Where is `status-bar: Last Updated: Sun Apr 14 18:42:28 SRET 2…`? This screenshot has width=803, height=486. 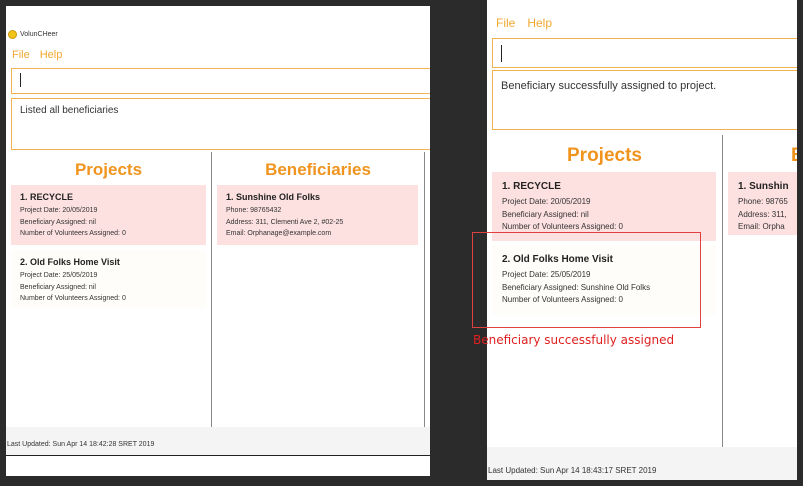 status-bar: Last Updated: Sun Apr 14 18:42:28 SRET 2… is located at coordinates (218, 441).